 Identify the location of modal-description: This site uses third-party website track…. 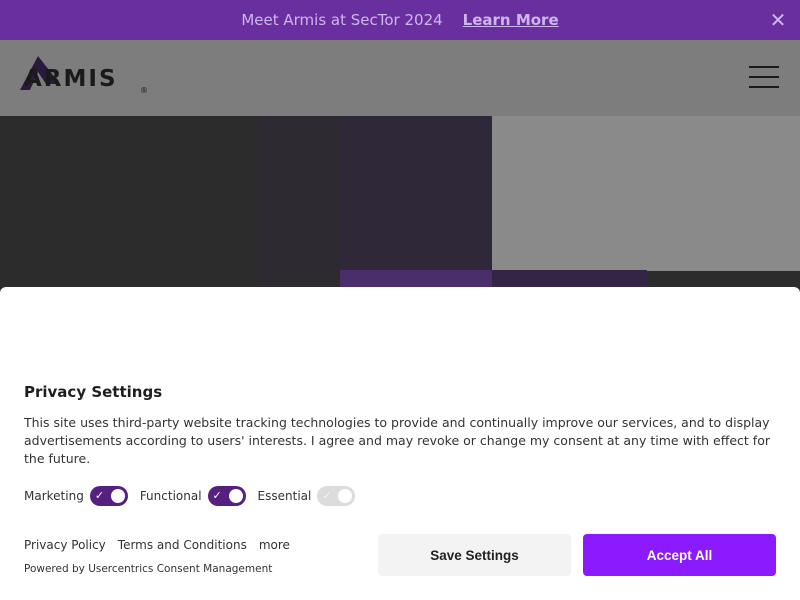
(397, 440).